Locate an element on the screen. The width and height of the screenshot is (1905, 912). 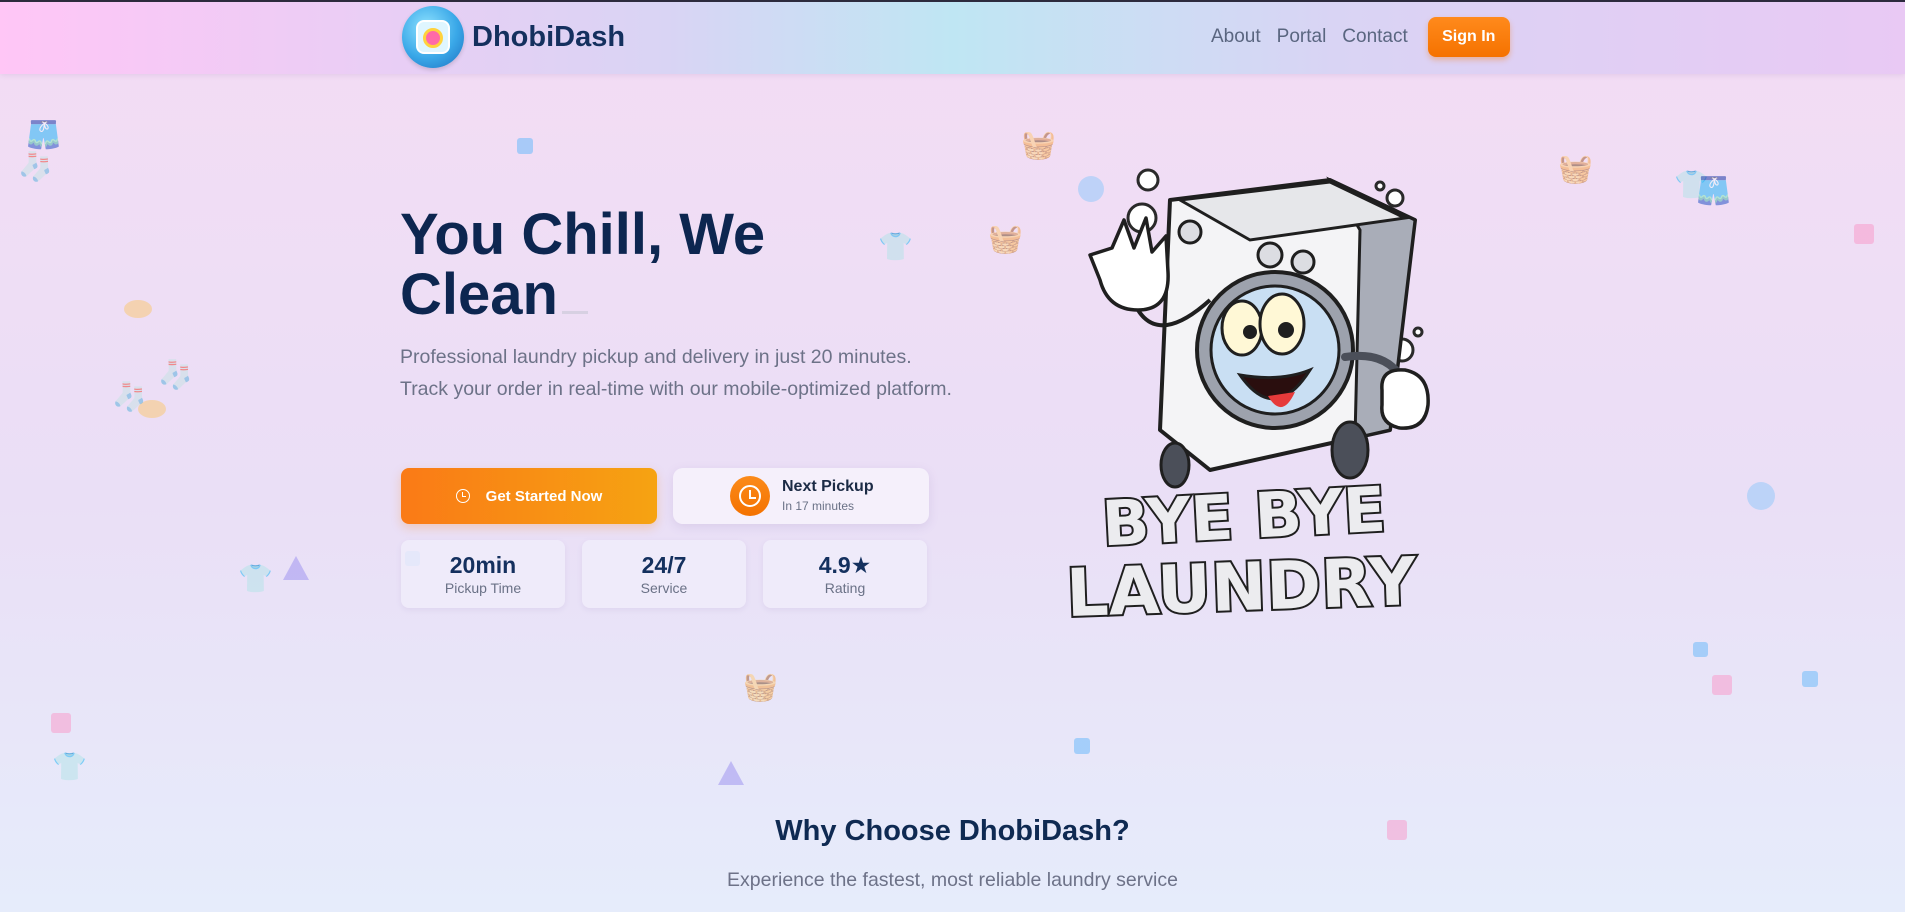
stat-label: Rating is located at coordinates (845, 588).